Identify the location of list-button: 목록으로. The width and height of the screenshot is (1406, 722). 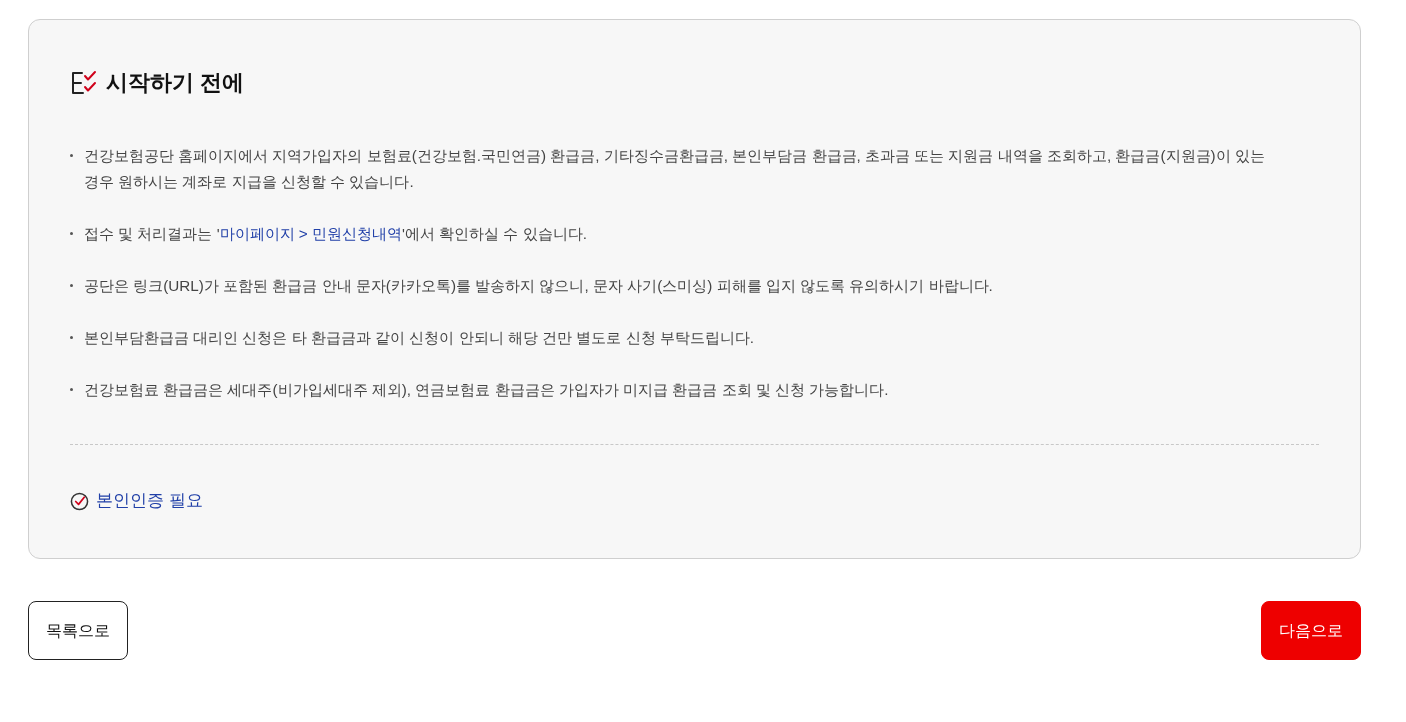
(78, 630).